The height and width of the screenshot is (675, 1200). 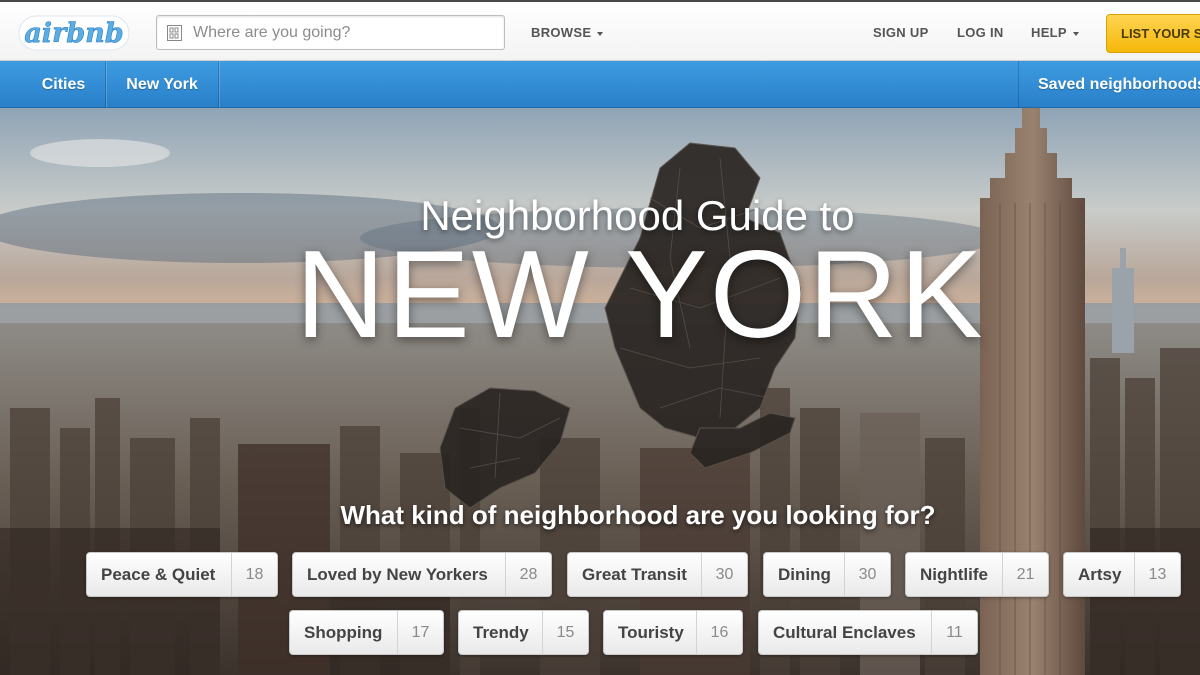 I want to click on saved-neighborhoods-link: Saved neighborhoods, so click(x=1109, y=84).